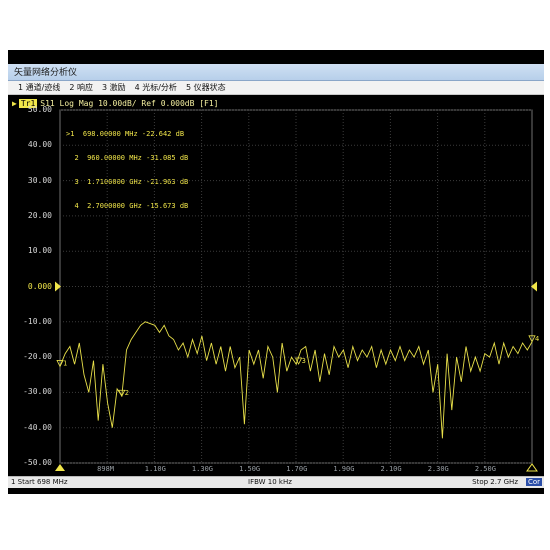 This screenshot has width=550, height=550. I want to click on menu-response: 2 响应, so click(81, 87).